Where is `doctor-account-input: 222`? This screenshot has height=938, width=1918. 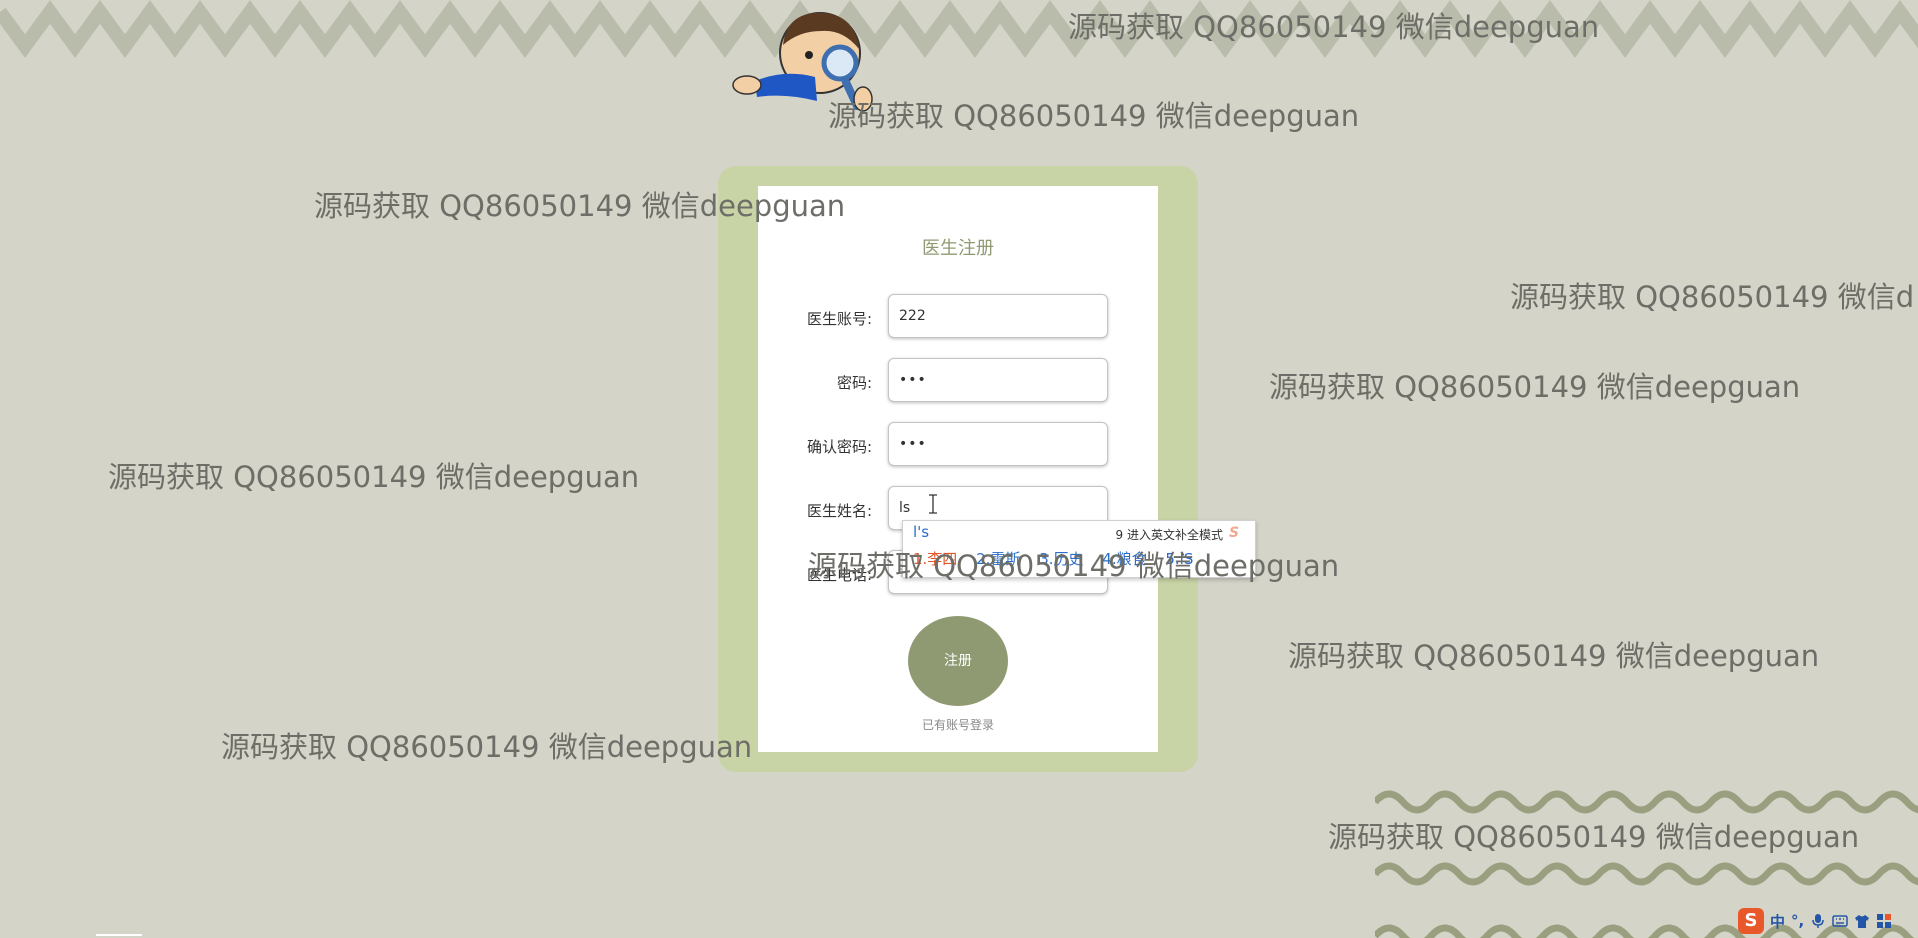 doctor-account-input: 222 is located at coordinates (998, 316).